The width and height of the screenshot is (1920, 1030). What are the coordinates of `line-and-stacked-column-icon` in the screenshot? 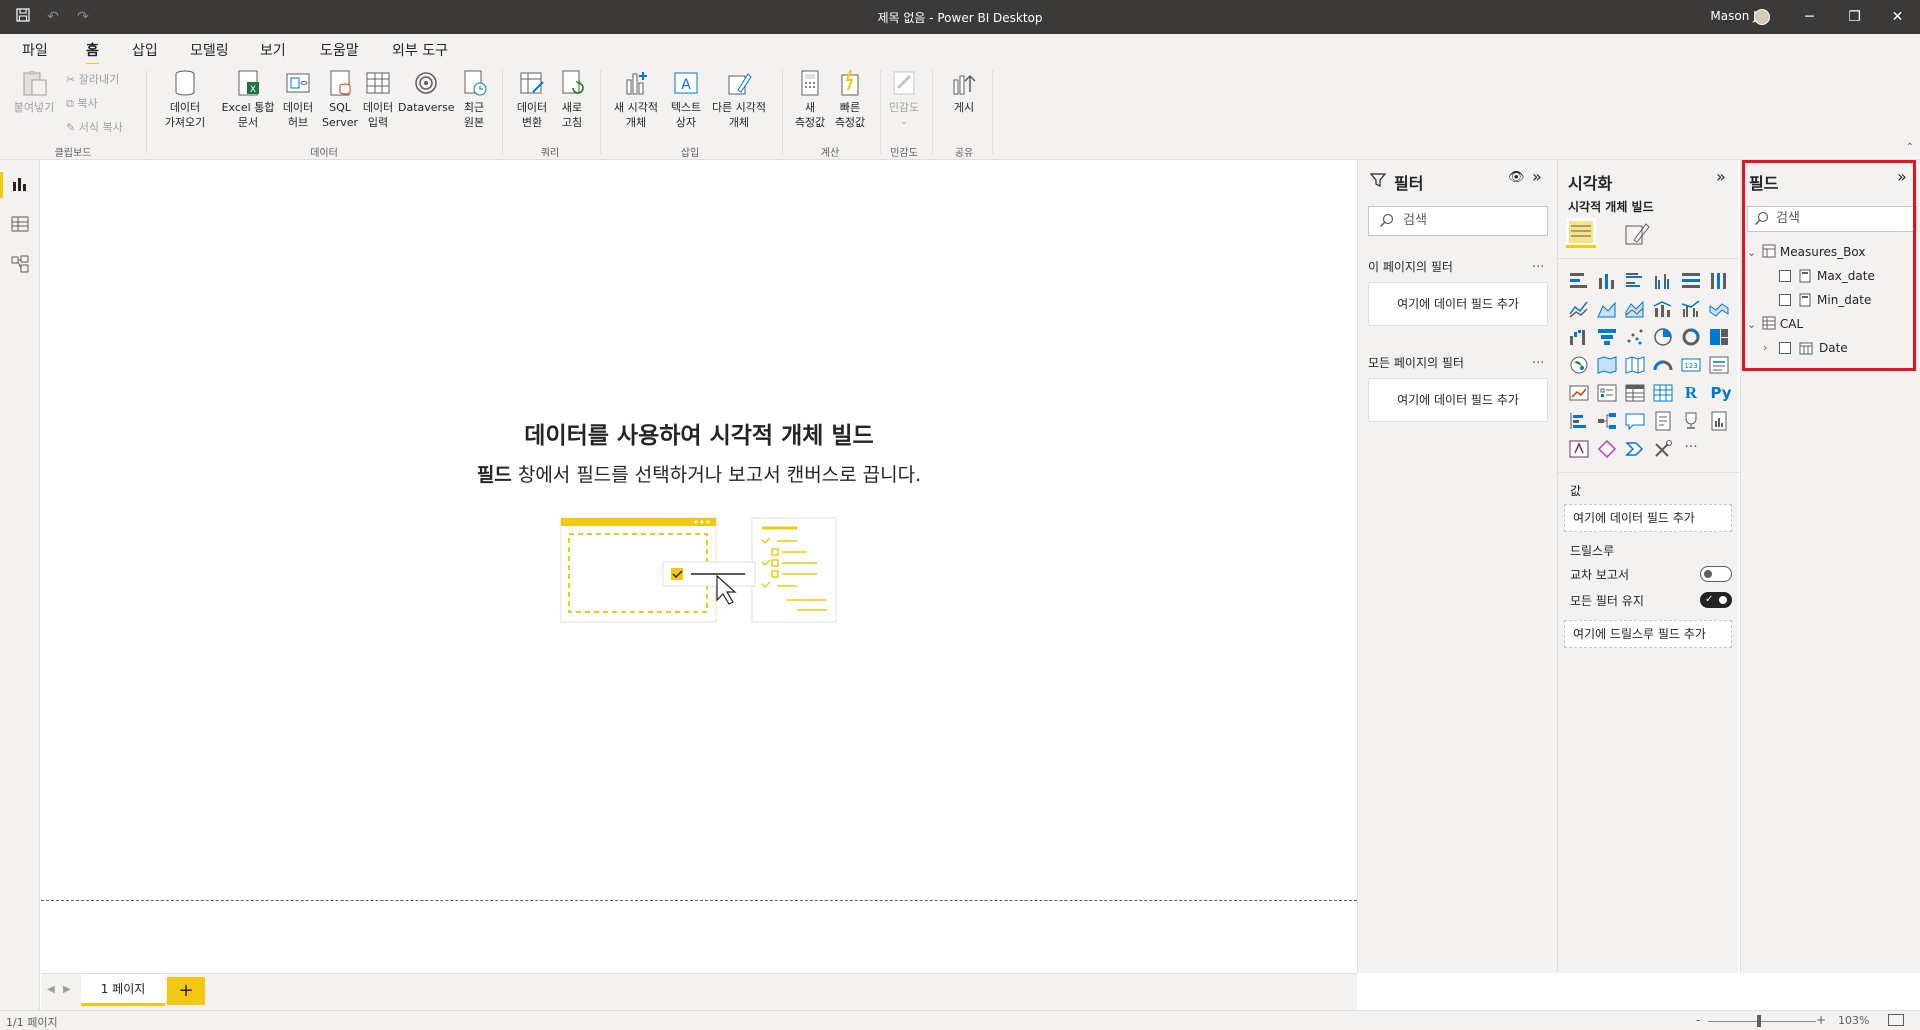 It's located at (1663, 309).